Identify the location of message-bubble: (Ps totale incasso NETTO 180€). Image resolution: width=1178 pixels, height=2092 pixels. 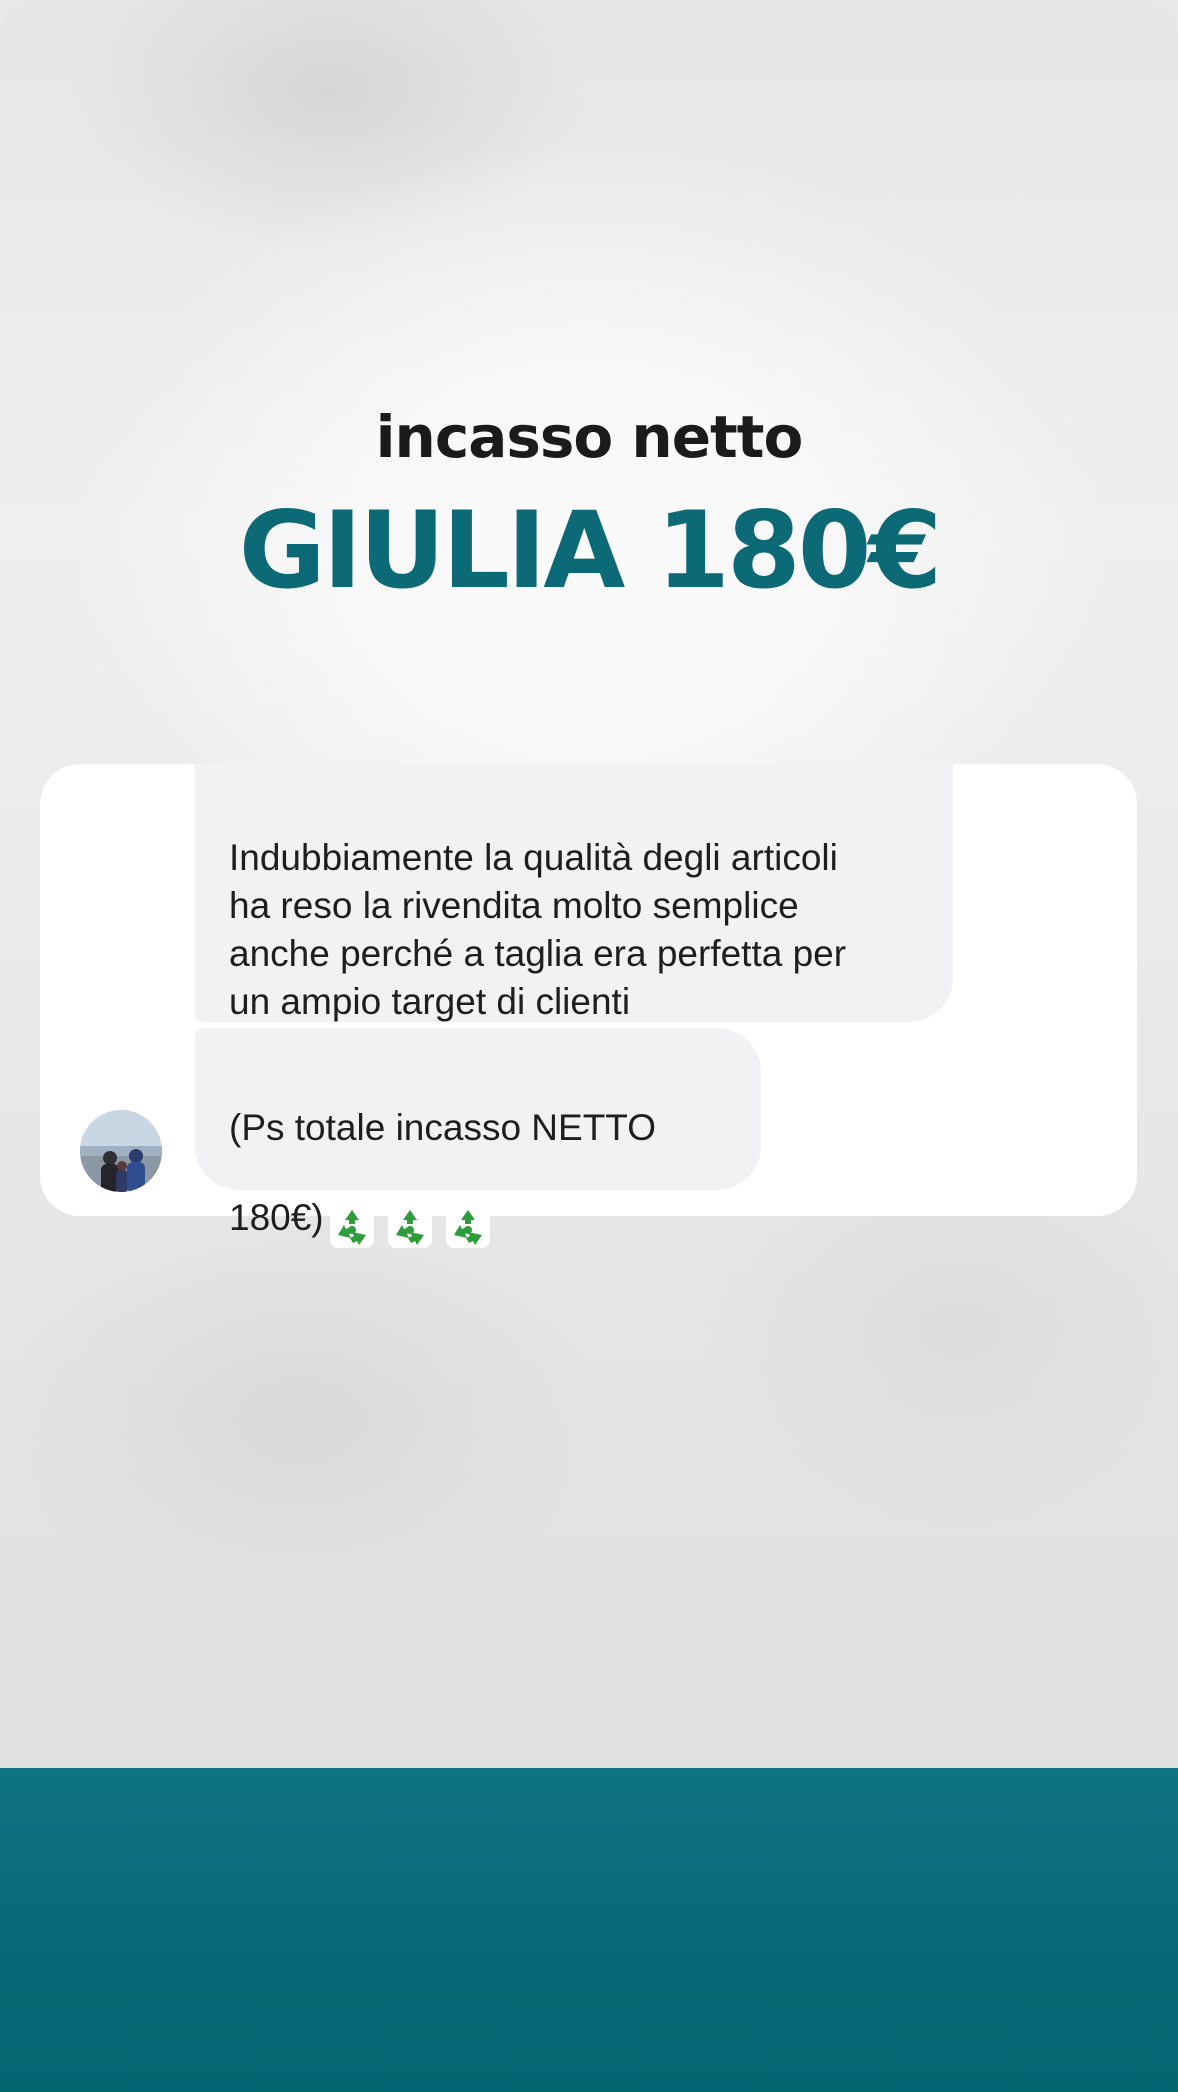
(478, 1138).